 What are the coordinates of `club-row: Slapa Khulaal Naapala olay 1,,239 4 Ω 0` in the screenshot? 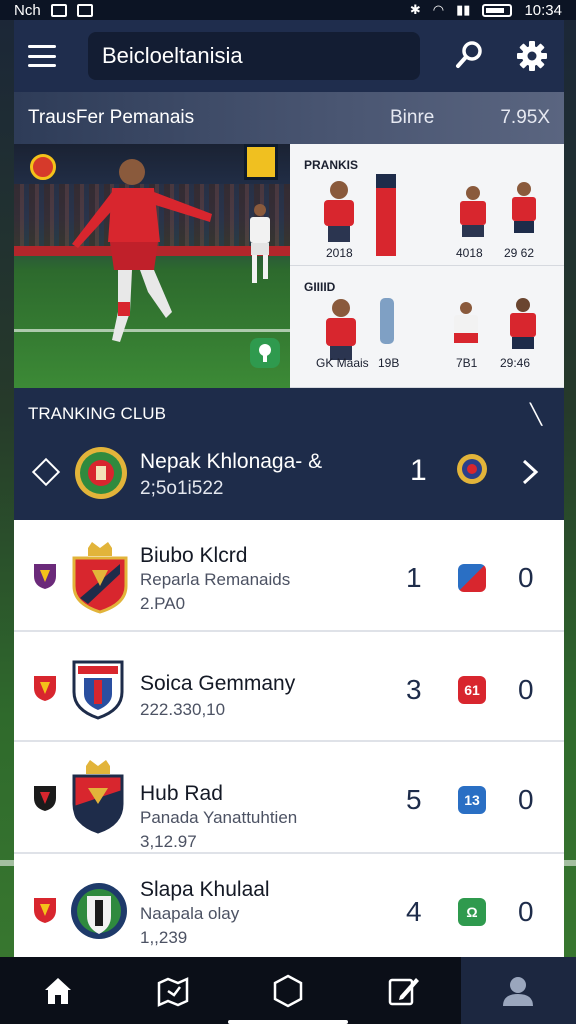 It's located at (289, 905).